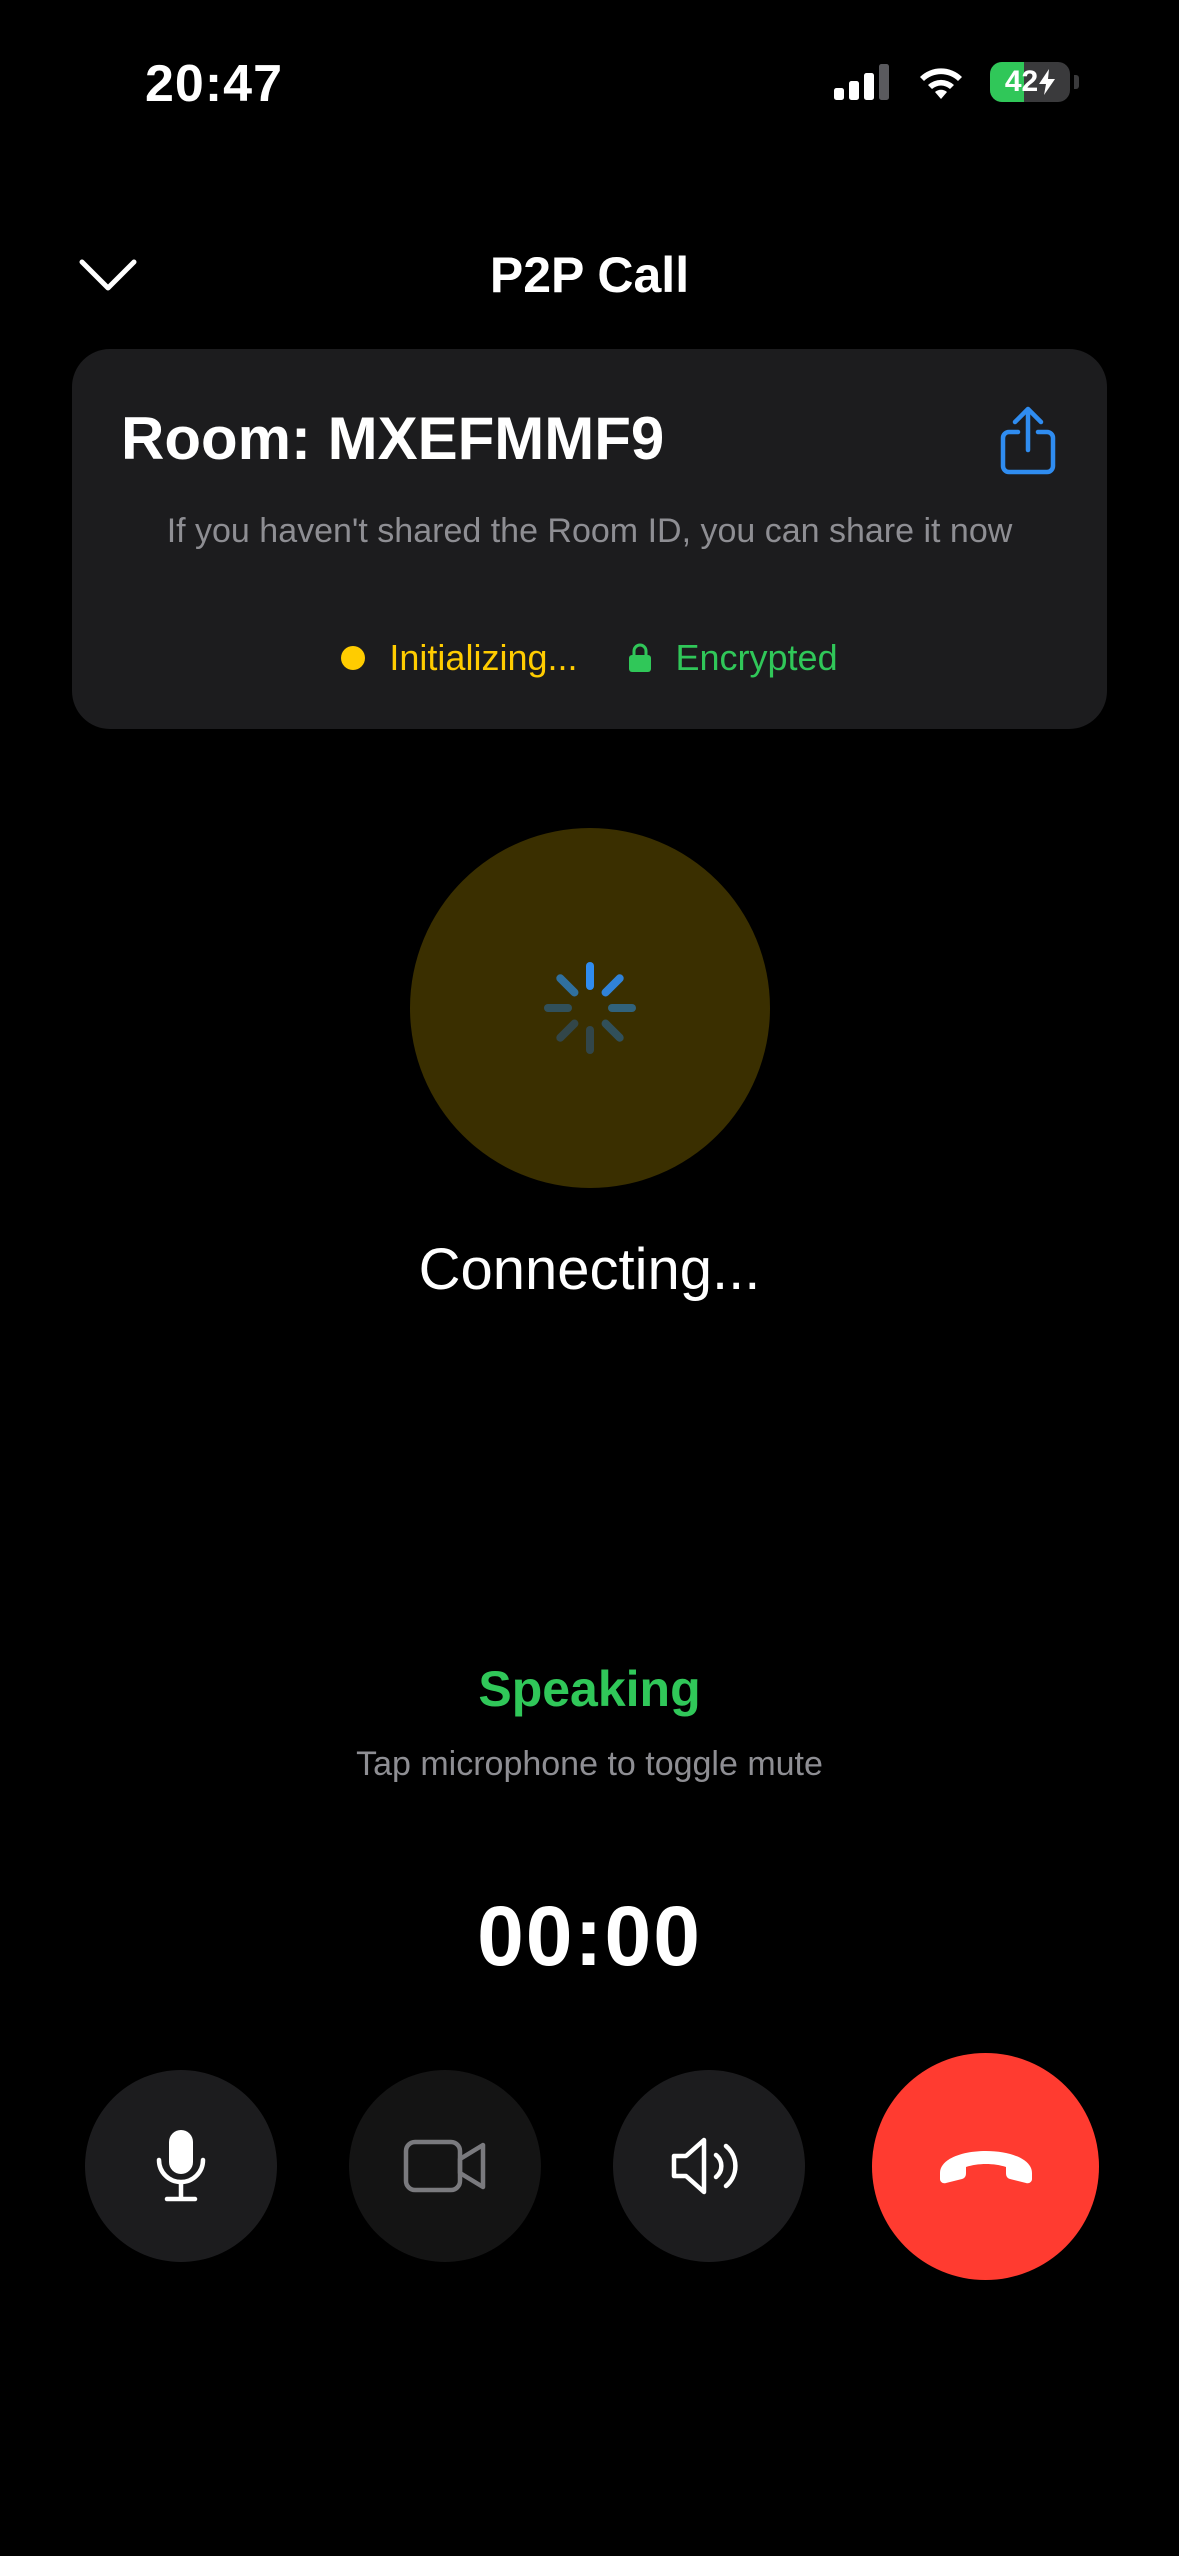 The width and height of the screenshot is (1179, 2556). I want to click on speaking-label: Speaking, so click(589, 1689).